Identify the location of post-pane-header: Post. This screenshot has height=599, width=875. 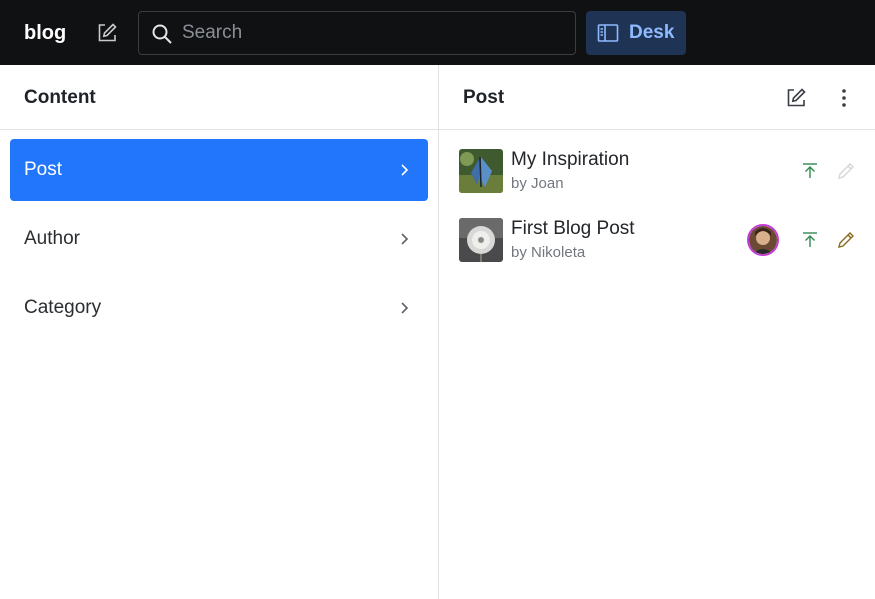
(657, 97).